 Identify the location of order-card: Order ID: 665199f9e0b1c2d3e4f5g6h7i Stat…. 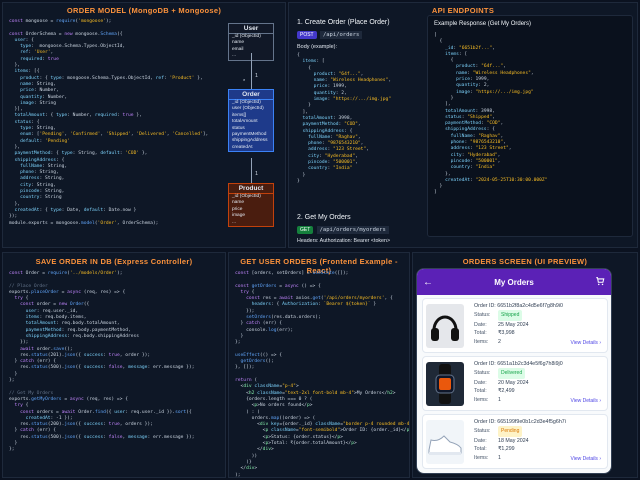
(515, 441).